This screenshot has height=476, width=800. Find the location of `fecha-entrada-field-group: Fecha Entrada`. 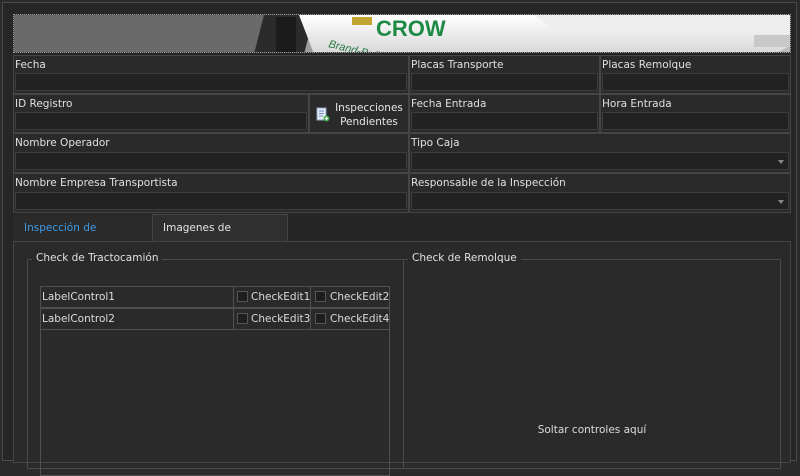

fecha-entrada-field-group: Fecha Entrada is located at coordinates (504, 113).